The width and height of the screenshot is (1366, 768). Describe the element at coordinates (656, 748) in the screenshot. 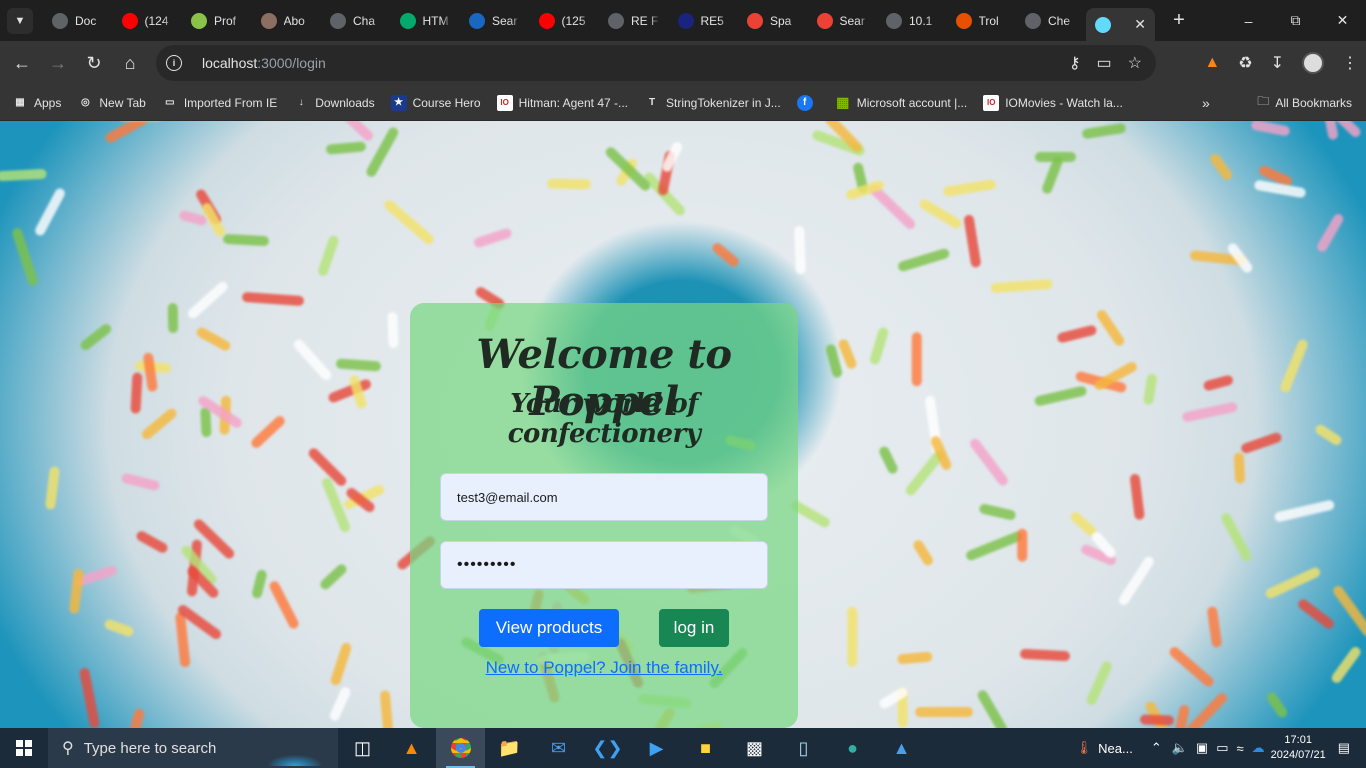

I see `media-player-icon: ▶` at that location.